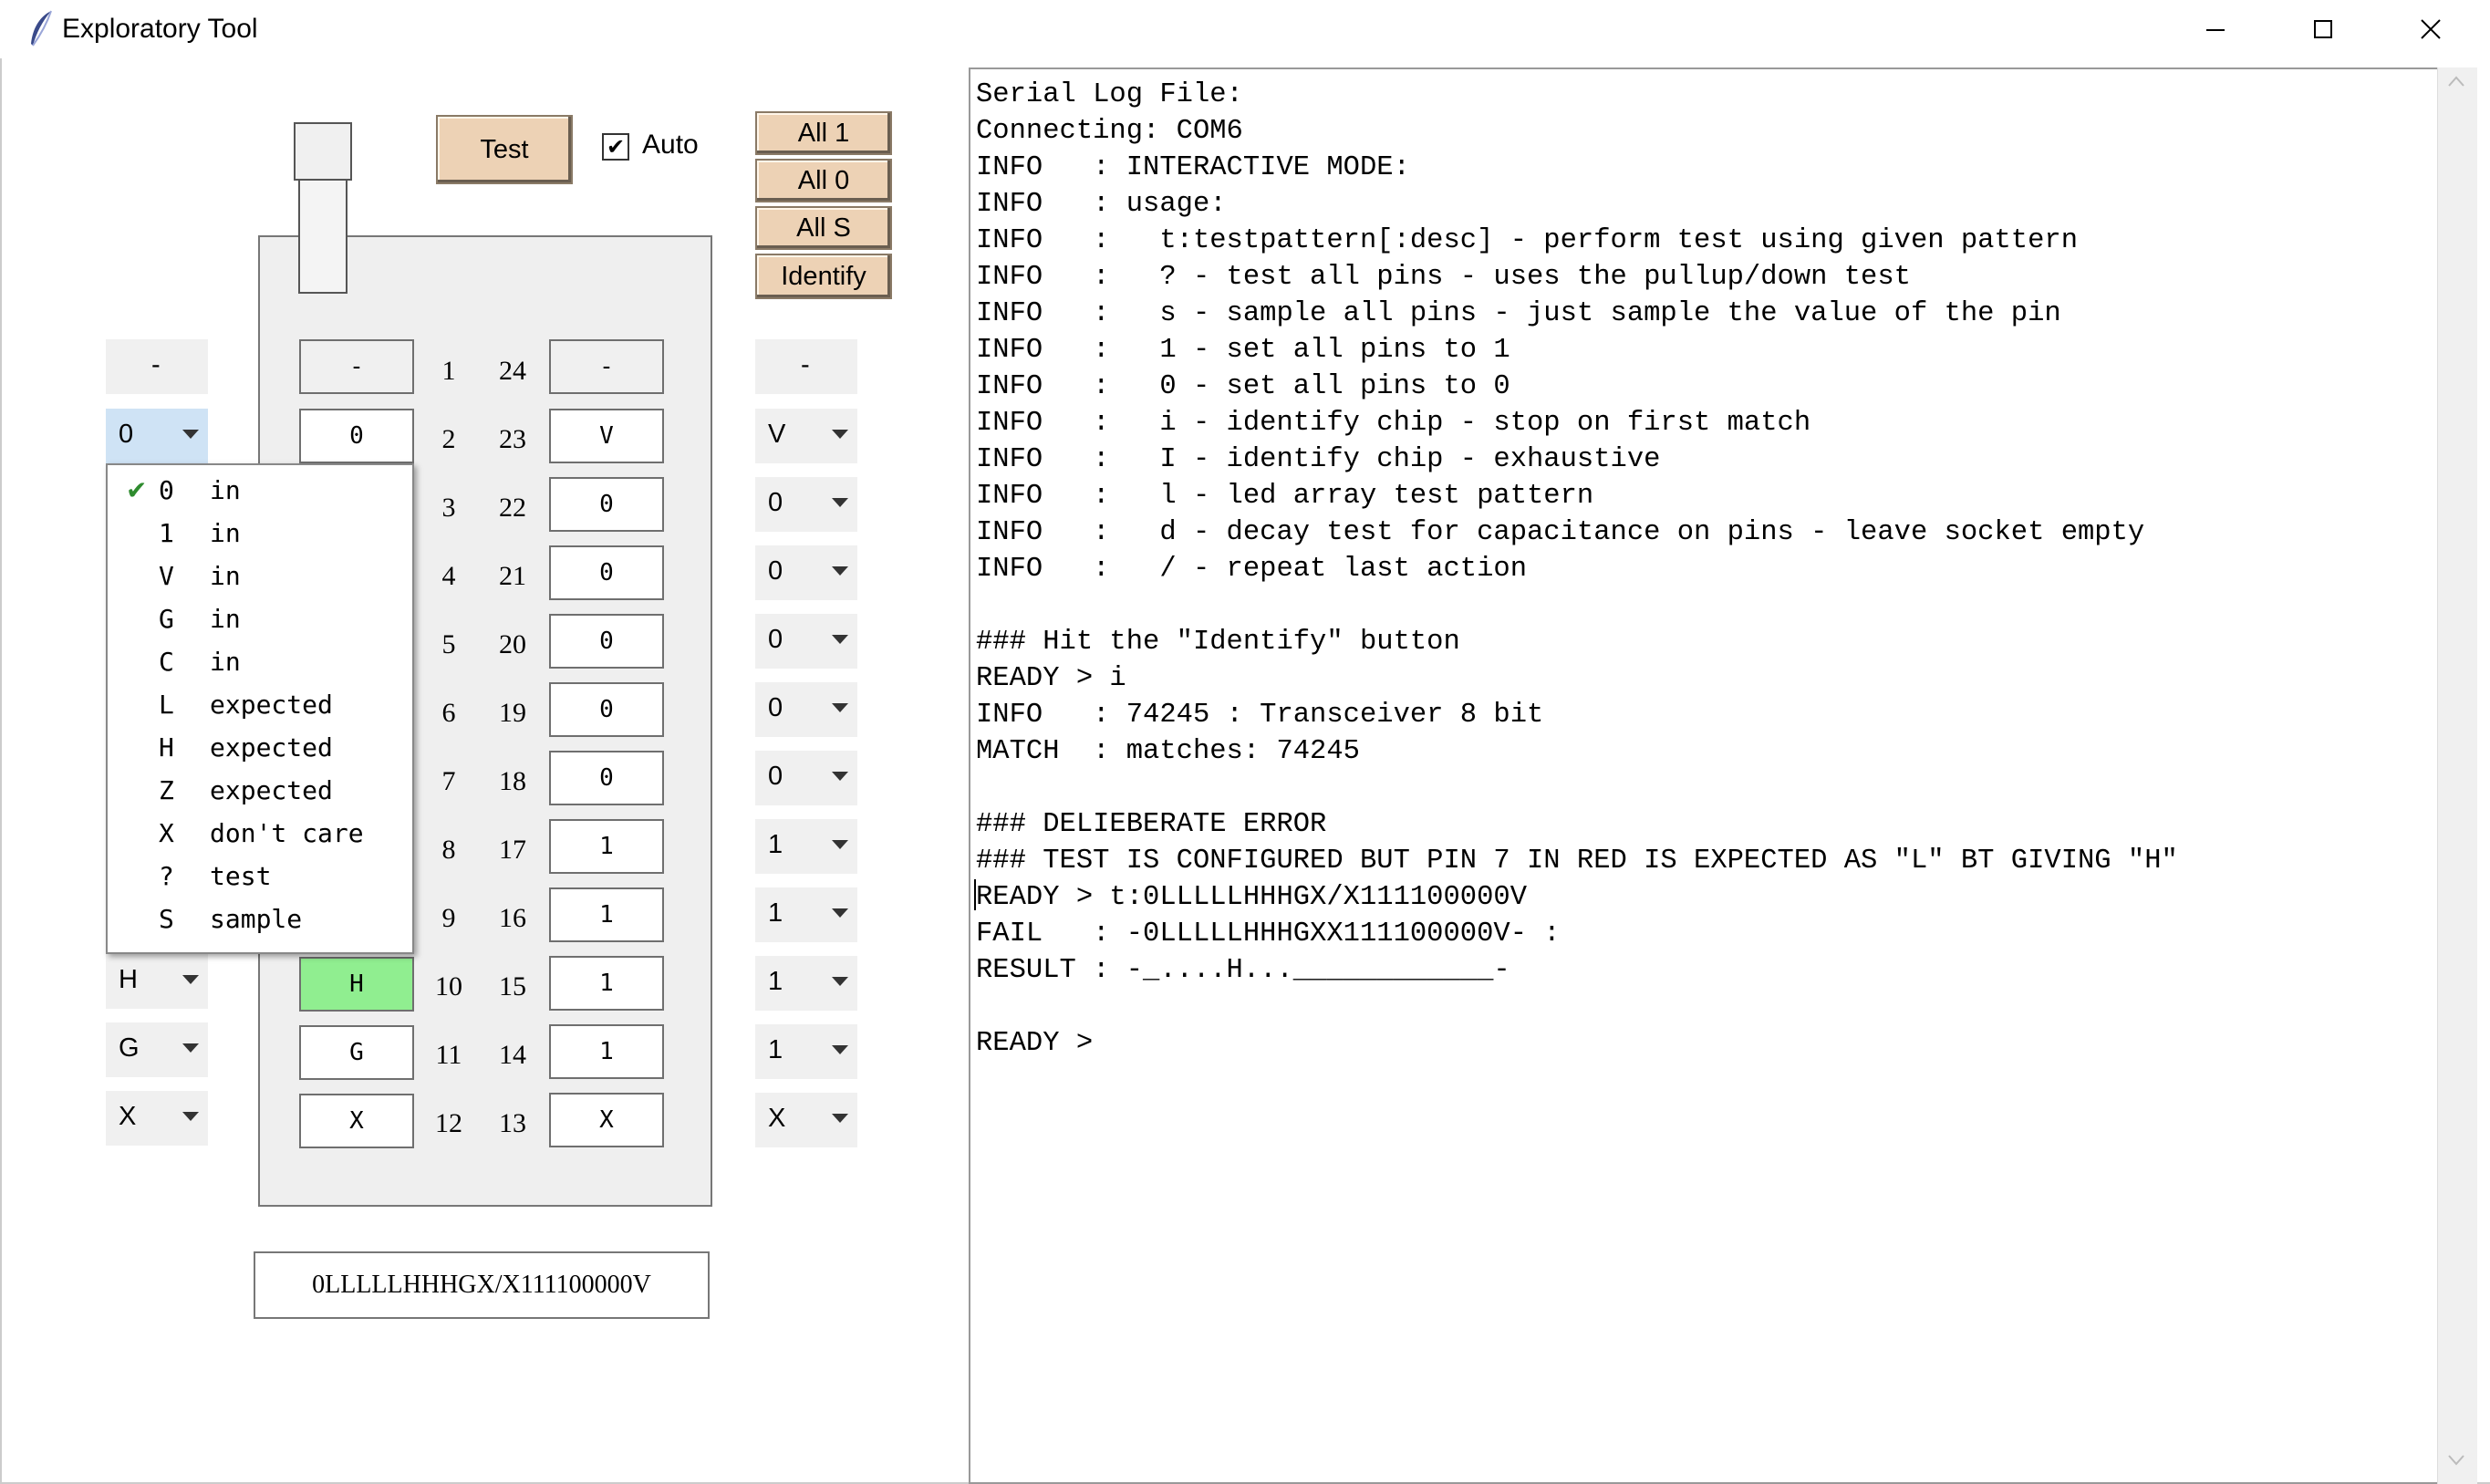 The height and width of the screenshot is (1484, 2490). Describe the element at coordinates (806, 367) in the screenshot. I see `pin-24-mode-select: -` at that location.